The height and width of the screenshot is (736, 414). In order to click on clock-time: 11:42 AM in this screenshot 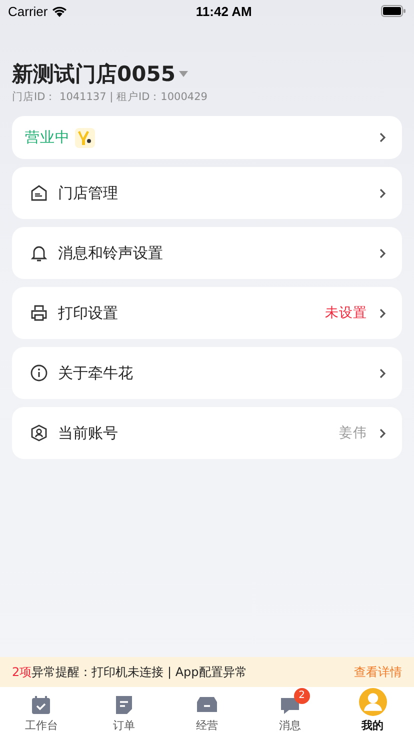, I will do `click(224, 11)`.